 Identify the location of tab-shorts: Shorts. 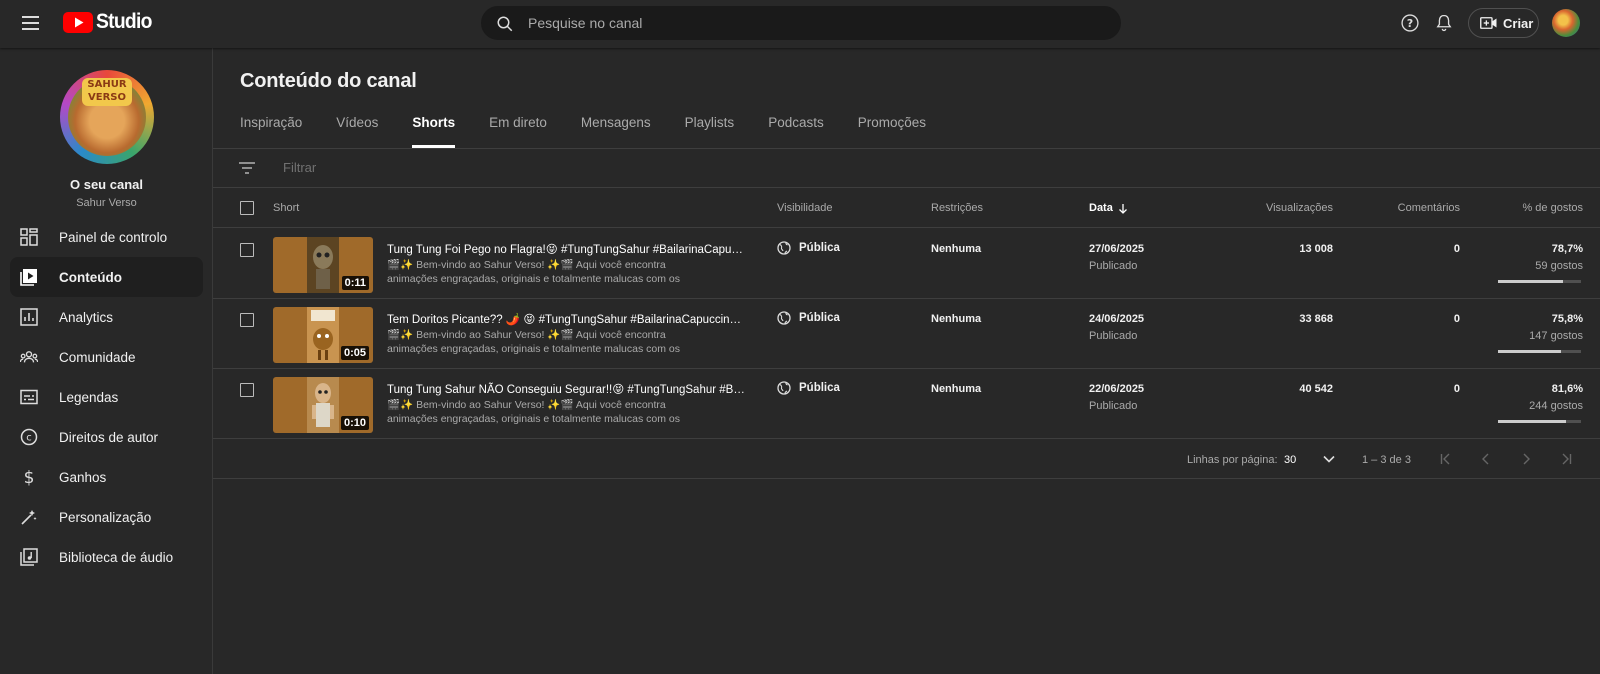
(433, 129).